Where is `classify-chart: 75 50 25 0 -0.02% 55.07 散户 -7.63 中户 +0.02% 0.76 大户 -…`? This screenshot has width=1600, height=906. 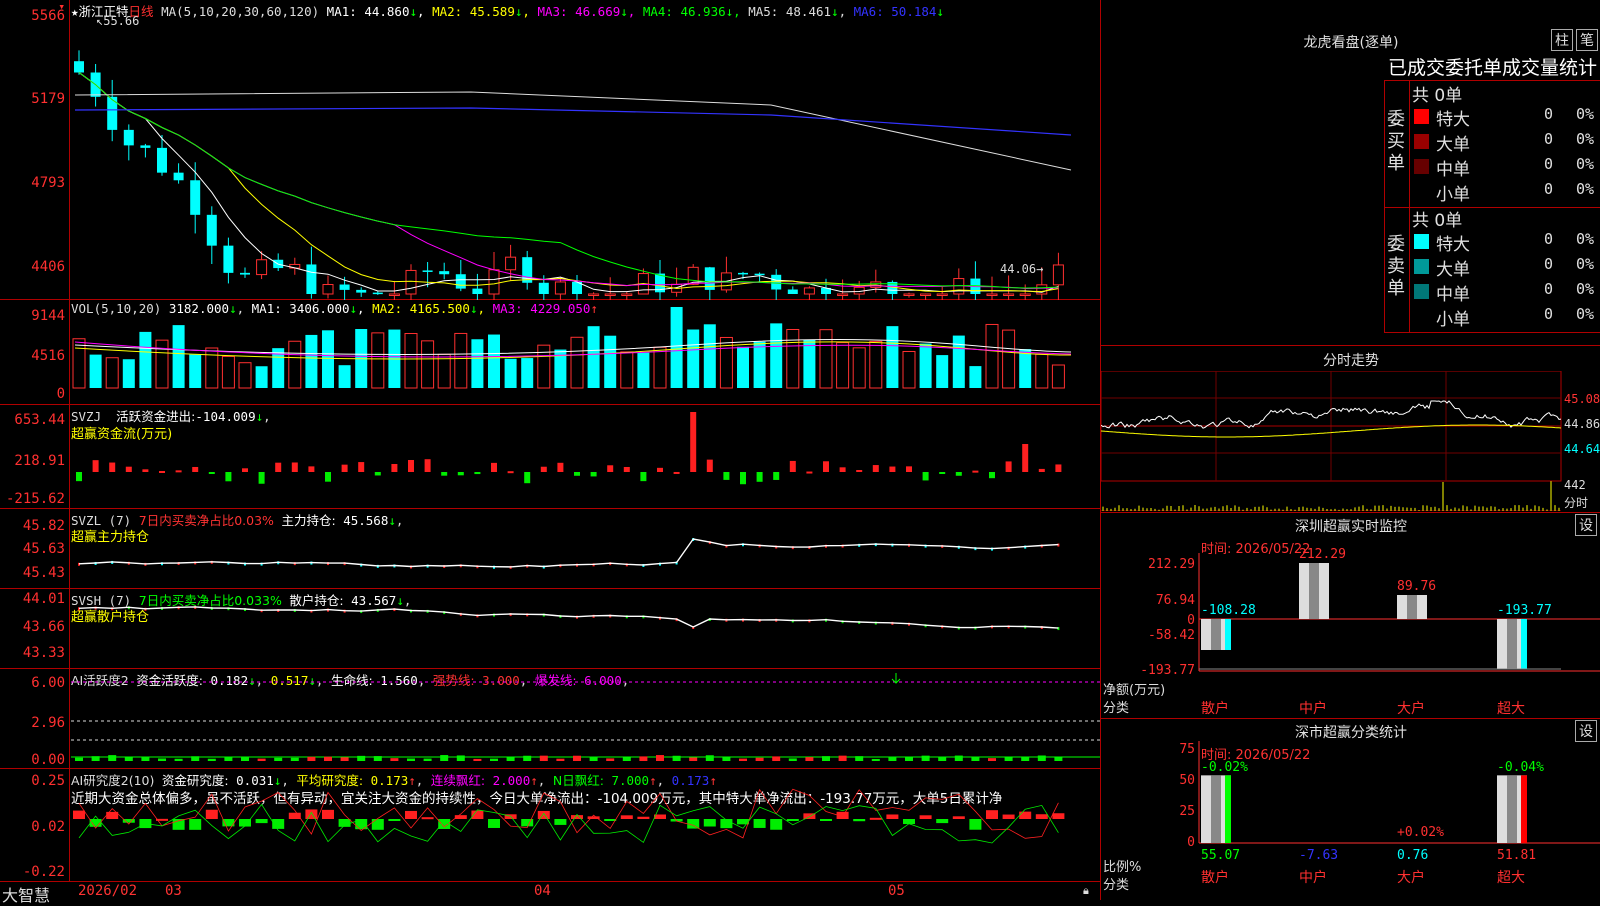
classify-chart: 75 50 25 0 -0.02% 55.07 散户 -7.63 中户 +0.02% 0.76 大户 -… is located at coordinates (1350, 810).